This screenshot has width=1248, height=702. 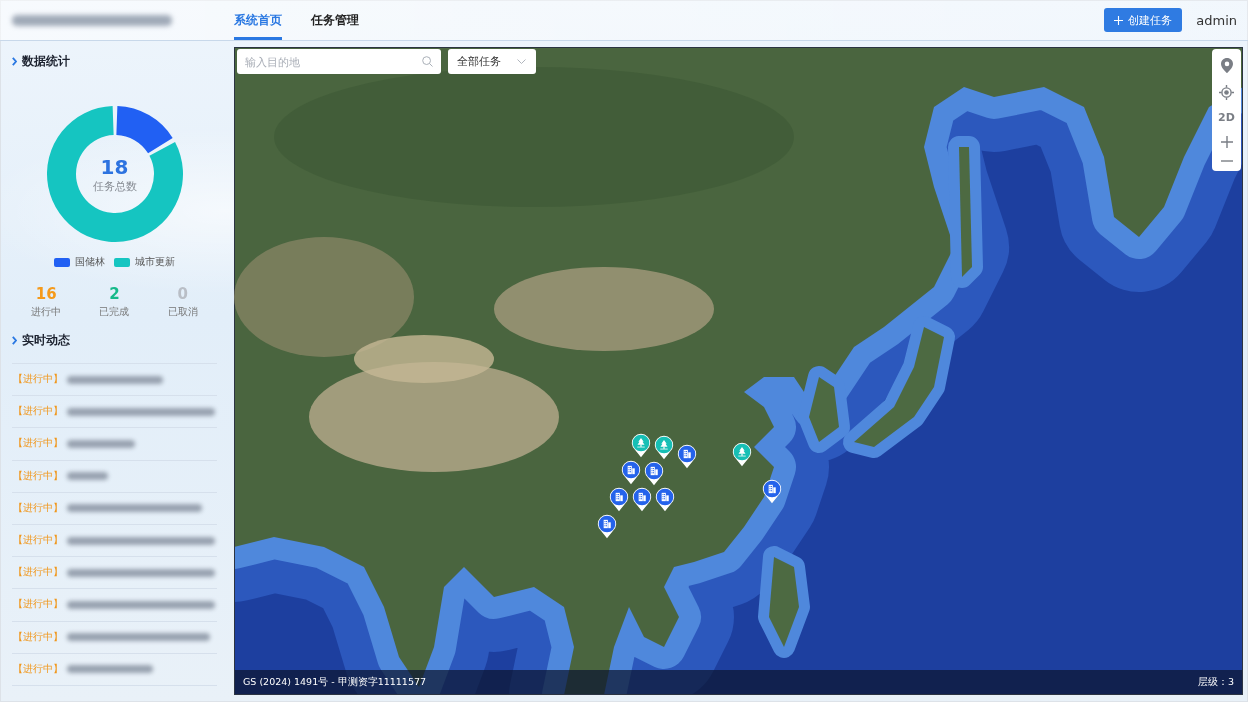 What do you see at coordinates (427, 61) in the screenshot?
I see `search-icon` at bounding box center [427, 61].